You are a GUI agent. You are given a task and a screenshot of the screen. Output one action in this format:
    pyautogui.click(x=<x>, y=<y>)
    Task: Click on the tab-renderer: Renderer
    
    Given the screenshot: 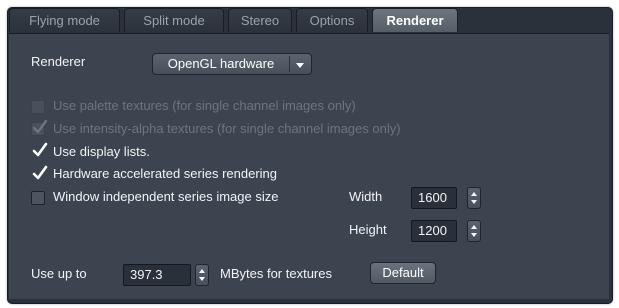 What is the action you would take?
    pyautogui.click(x=415, y=20)
    